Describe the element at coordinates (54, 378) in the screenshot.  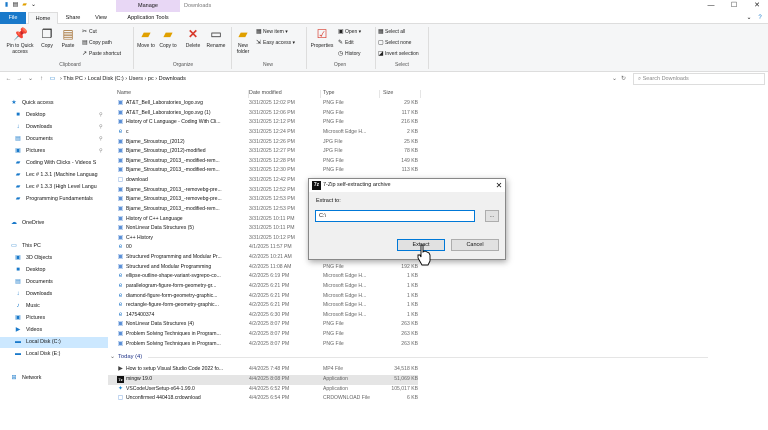
I see `nav-item: ⊞ Network` at that location.